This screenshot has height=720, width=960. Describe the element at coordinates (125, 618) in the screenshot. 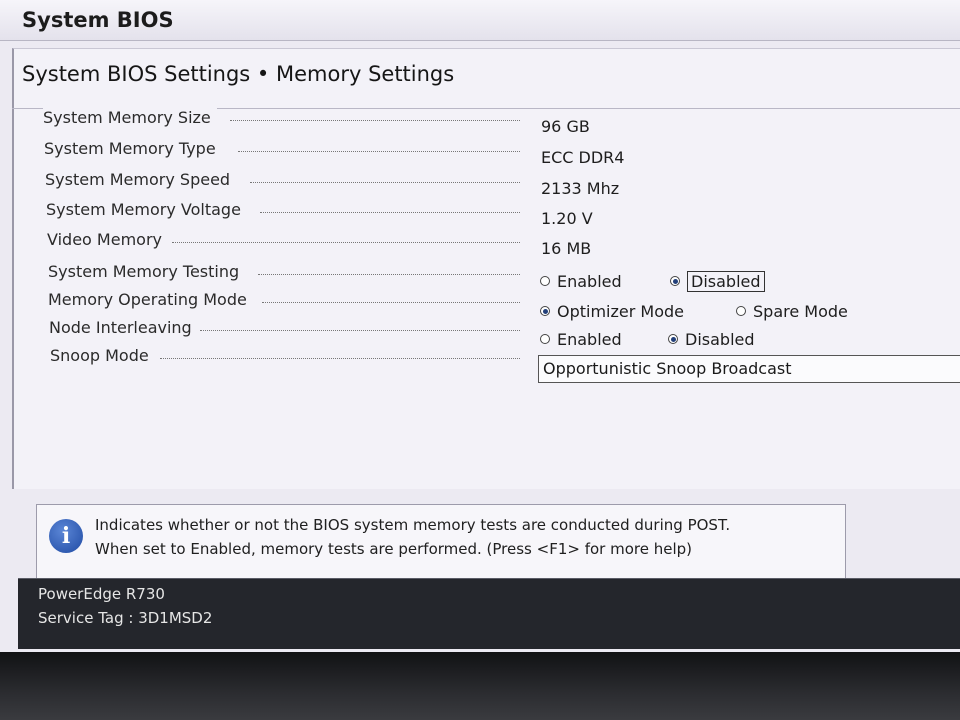

I see `service-tag: Service Tag : 3D1MSD2` at that location.